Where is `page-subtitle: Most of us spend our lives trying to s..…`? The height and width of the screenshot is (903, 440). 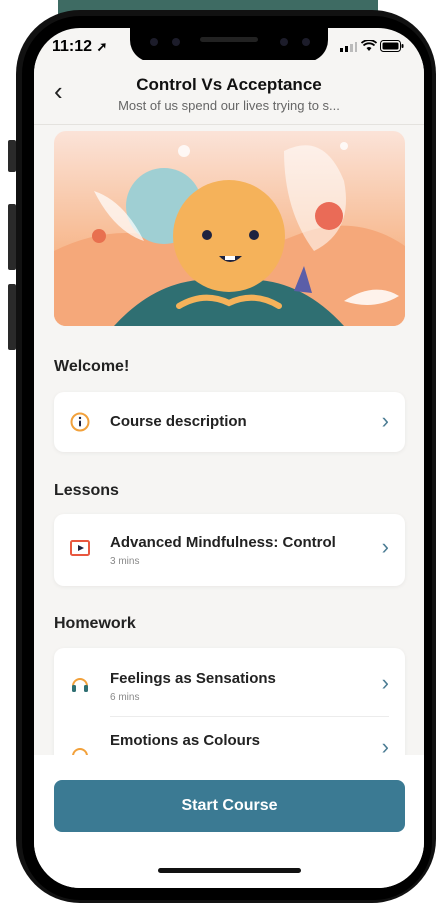
page-subtitle: Most of us spend our lives trying to s..… is located at coordinates (229, 105).